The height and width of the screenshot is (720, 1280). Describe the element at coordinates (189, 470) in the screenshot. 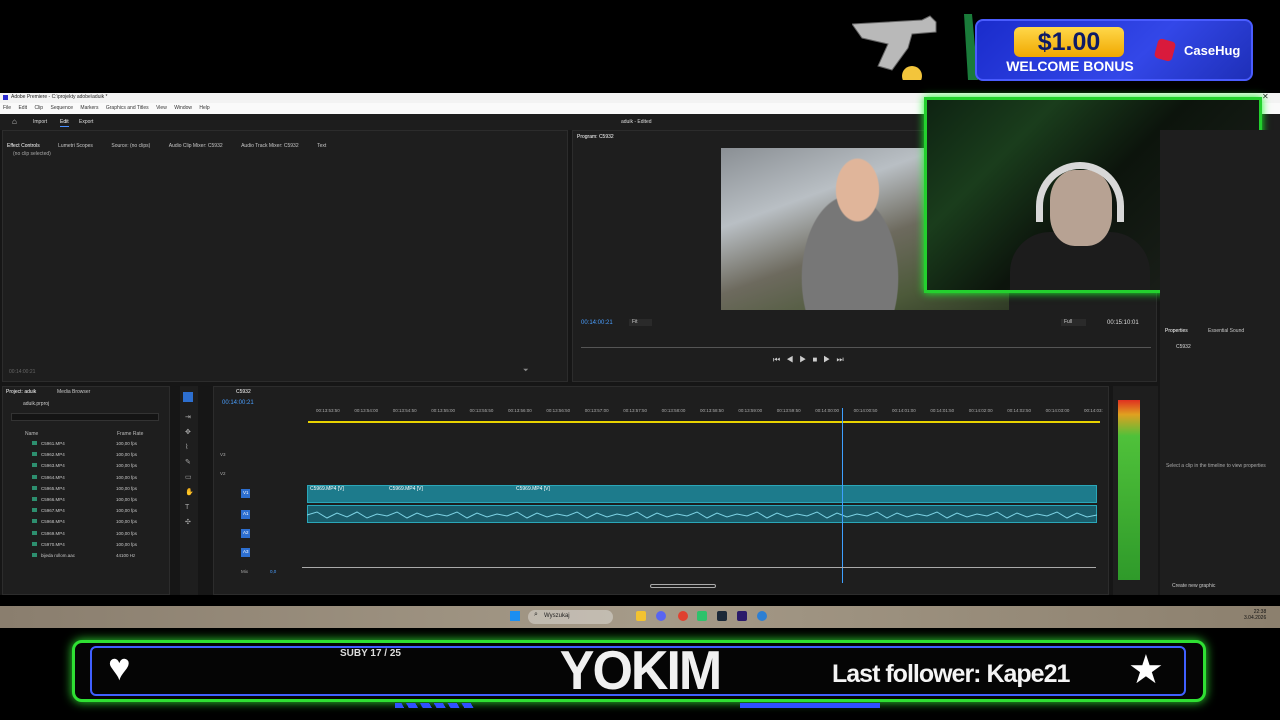

I see `tool-icons: ⇥ ✥ ⌇ ✎ ▭ ✋ T ✣` at that location.